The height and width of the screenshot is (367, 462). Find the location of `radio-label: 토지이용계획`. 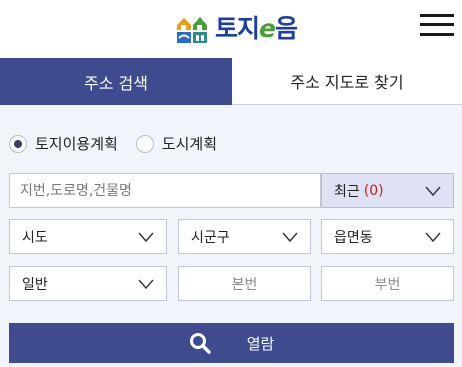

radio-label: 토지이용계획 is located at coordinates (76, 144).